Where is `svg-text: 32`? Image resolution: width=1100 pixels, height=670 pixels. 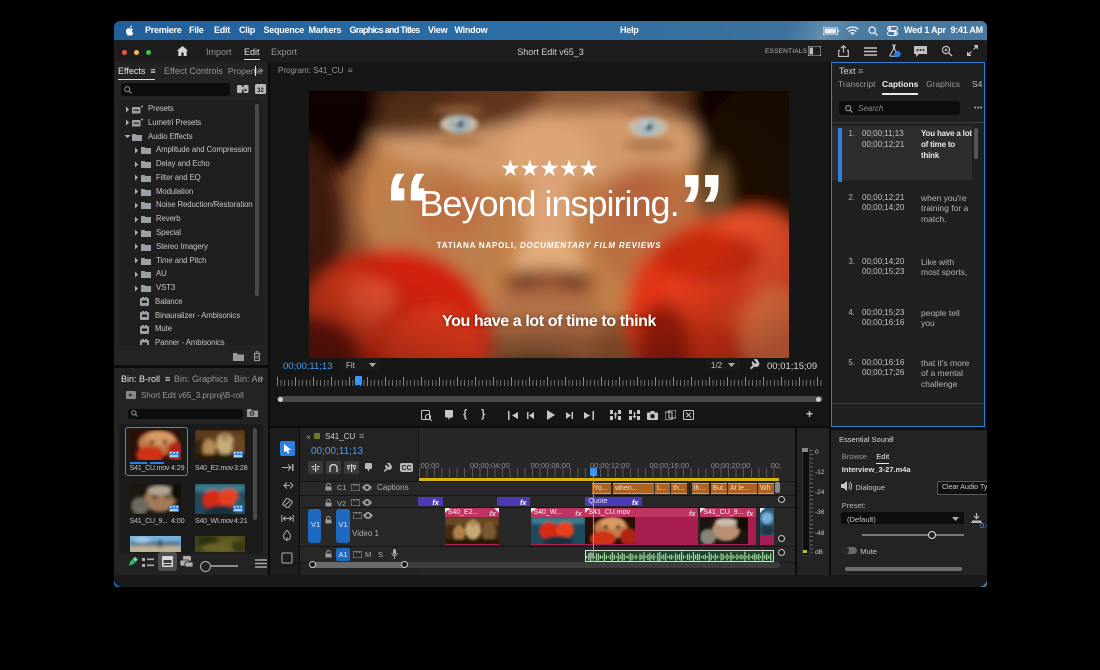
svg-text: 32 is located at coordinates (260, 91).